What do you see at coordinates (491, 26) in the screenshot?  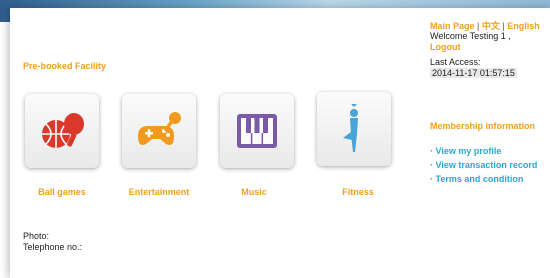 I see `chinese-link: 中文` at bounding box center [491, 26].